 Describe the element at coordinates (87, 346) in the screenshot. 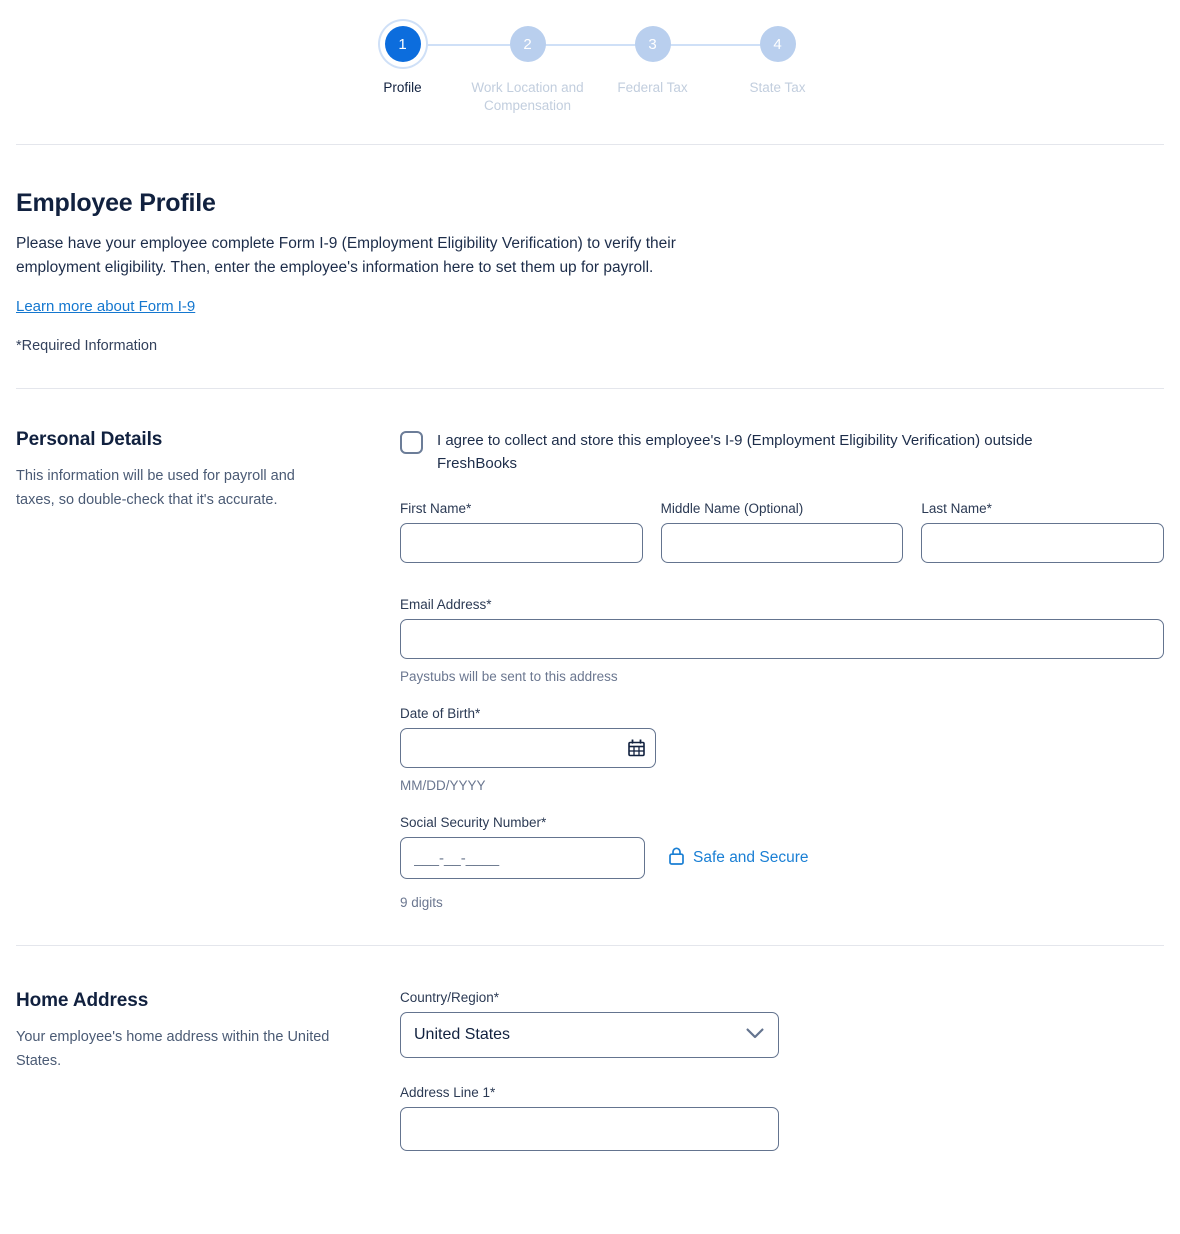

I see `required-information-note: *Required Information` at that location.